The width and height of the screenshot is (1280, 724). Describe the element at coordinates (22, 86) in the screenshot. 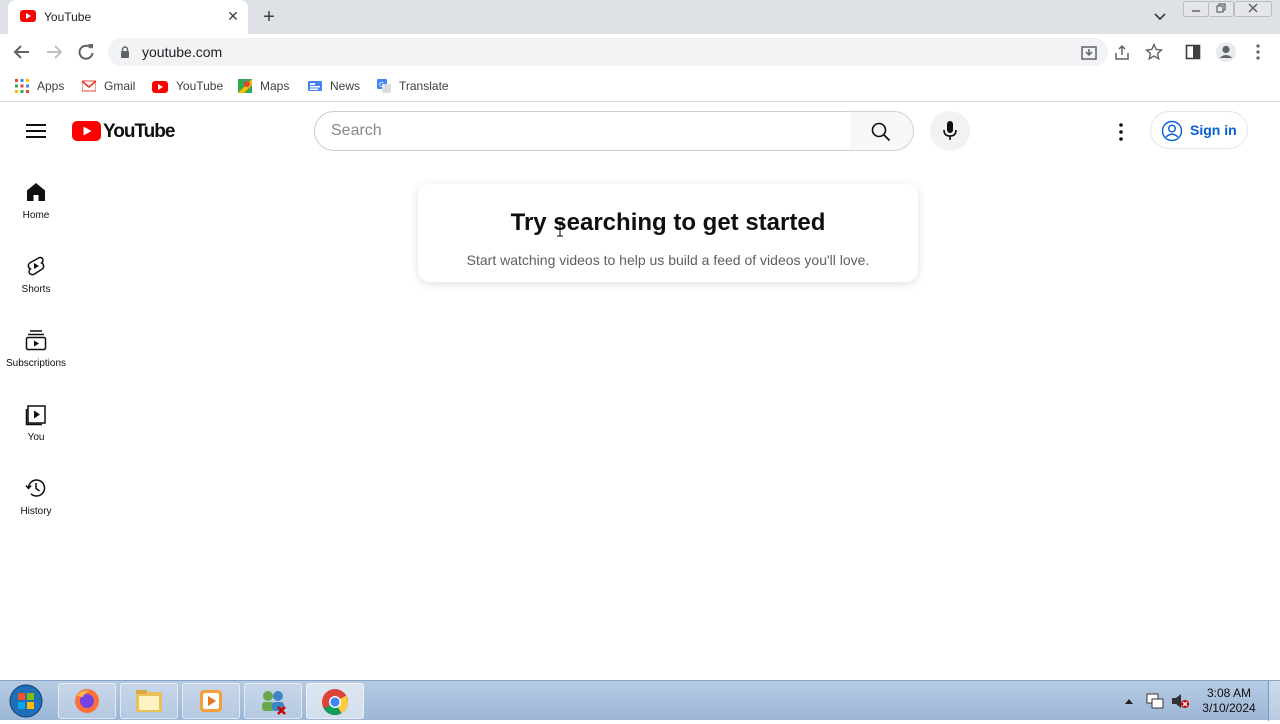

I see `apps-grid-icon` at that location.